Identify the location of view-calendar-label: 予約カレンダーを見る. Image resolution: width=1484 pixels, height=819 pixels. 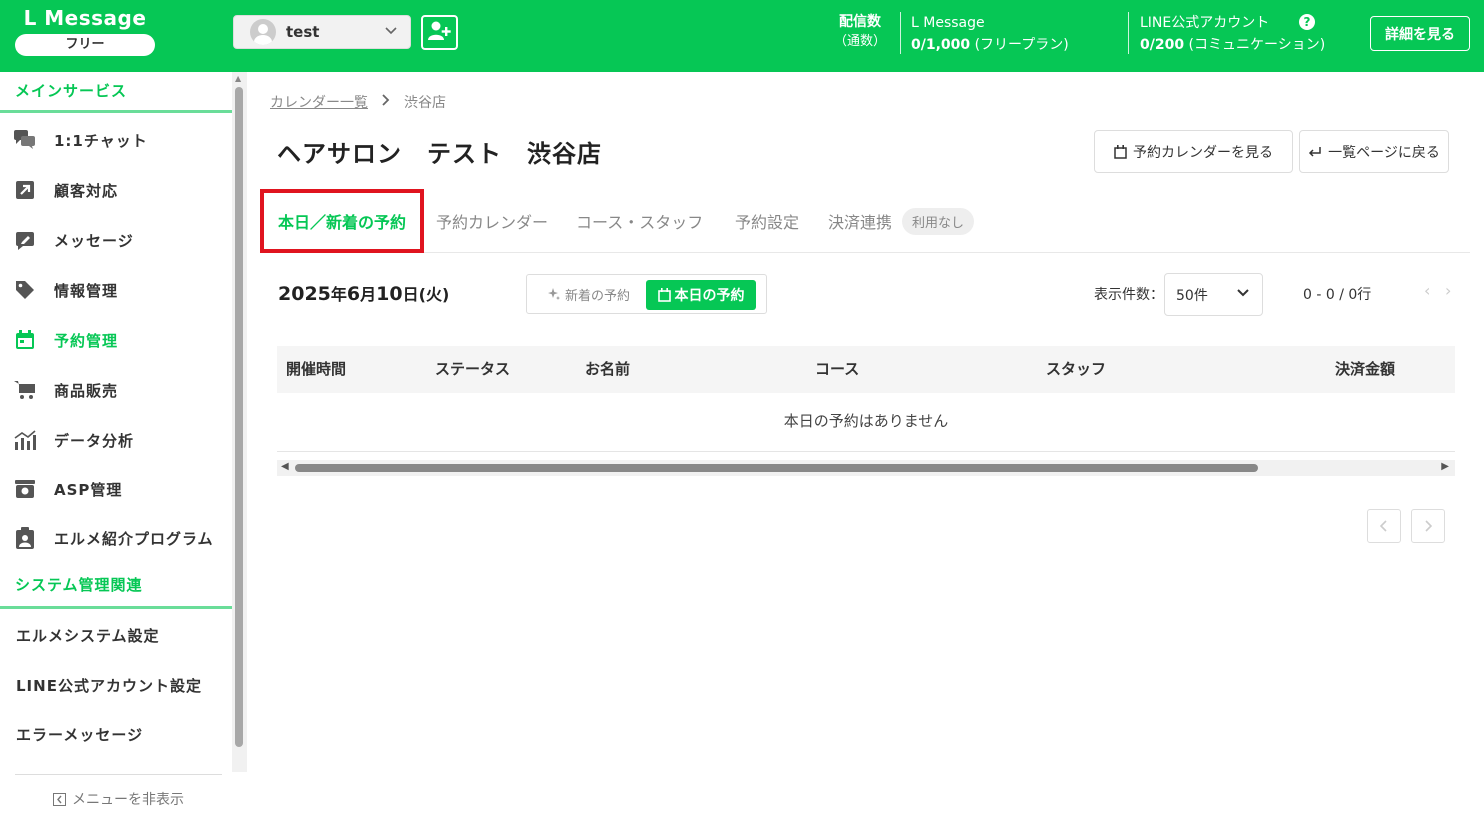
(1203, 152).